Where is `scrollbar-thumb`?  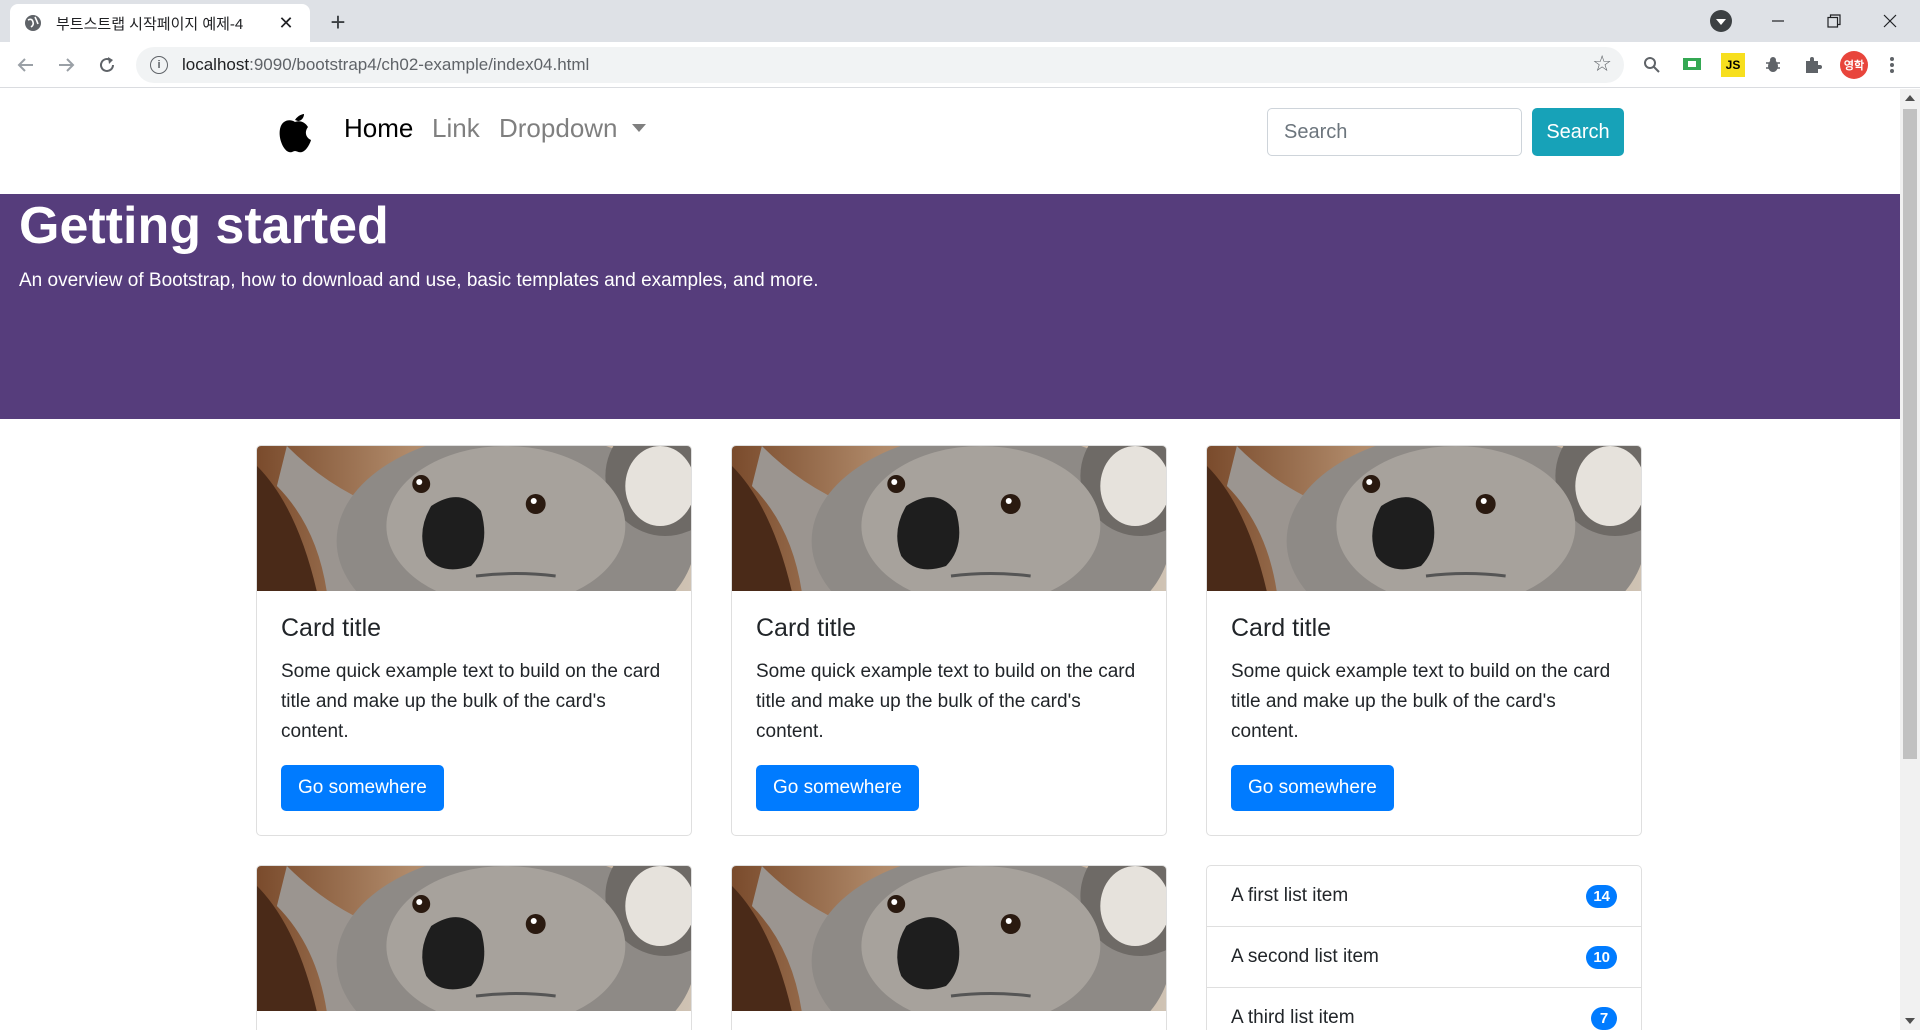
scrollbar-thumb is located at coordinates (1910, 434).